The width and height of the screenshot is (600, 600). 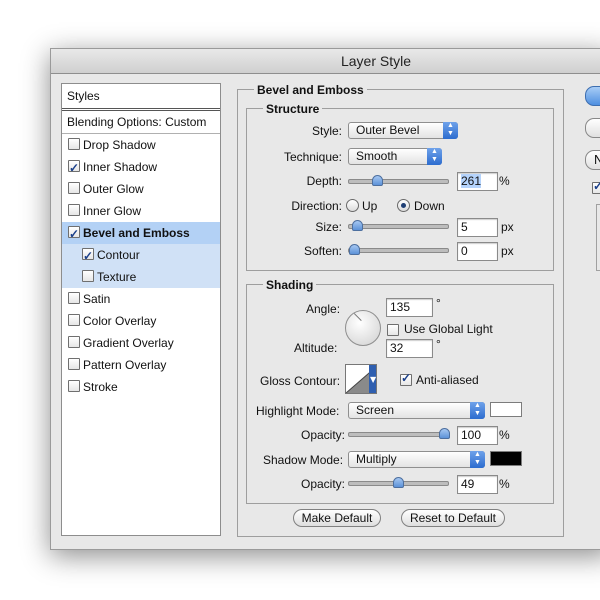 I want to click on shadow-opacity-input: 49, so click(x=477, y=484).